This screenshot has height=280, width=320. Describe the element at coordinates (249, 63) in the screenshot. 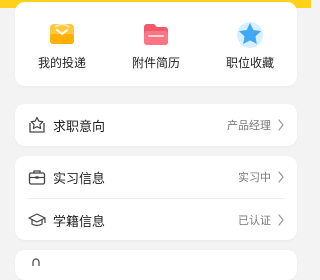

I see `job-favorites-label: 职位收藏` at that location.